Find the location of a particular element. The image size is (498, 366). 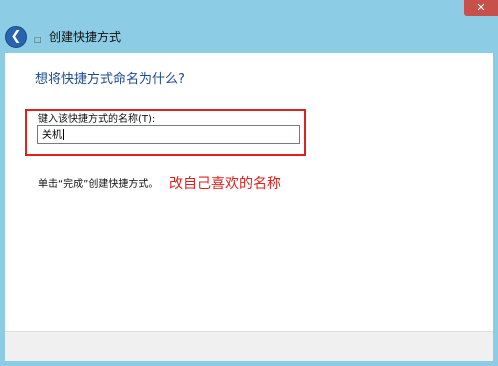

close-icon: ✕ is located at coordinates (481, 7).